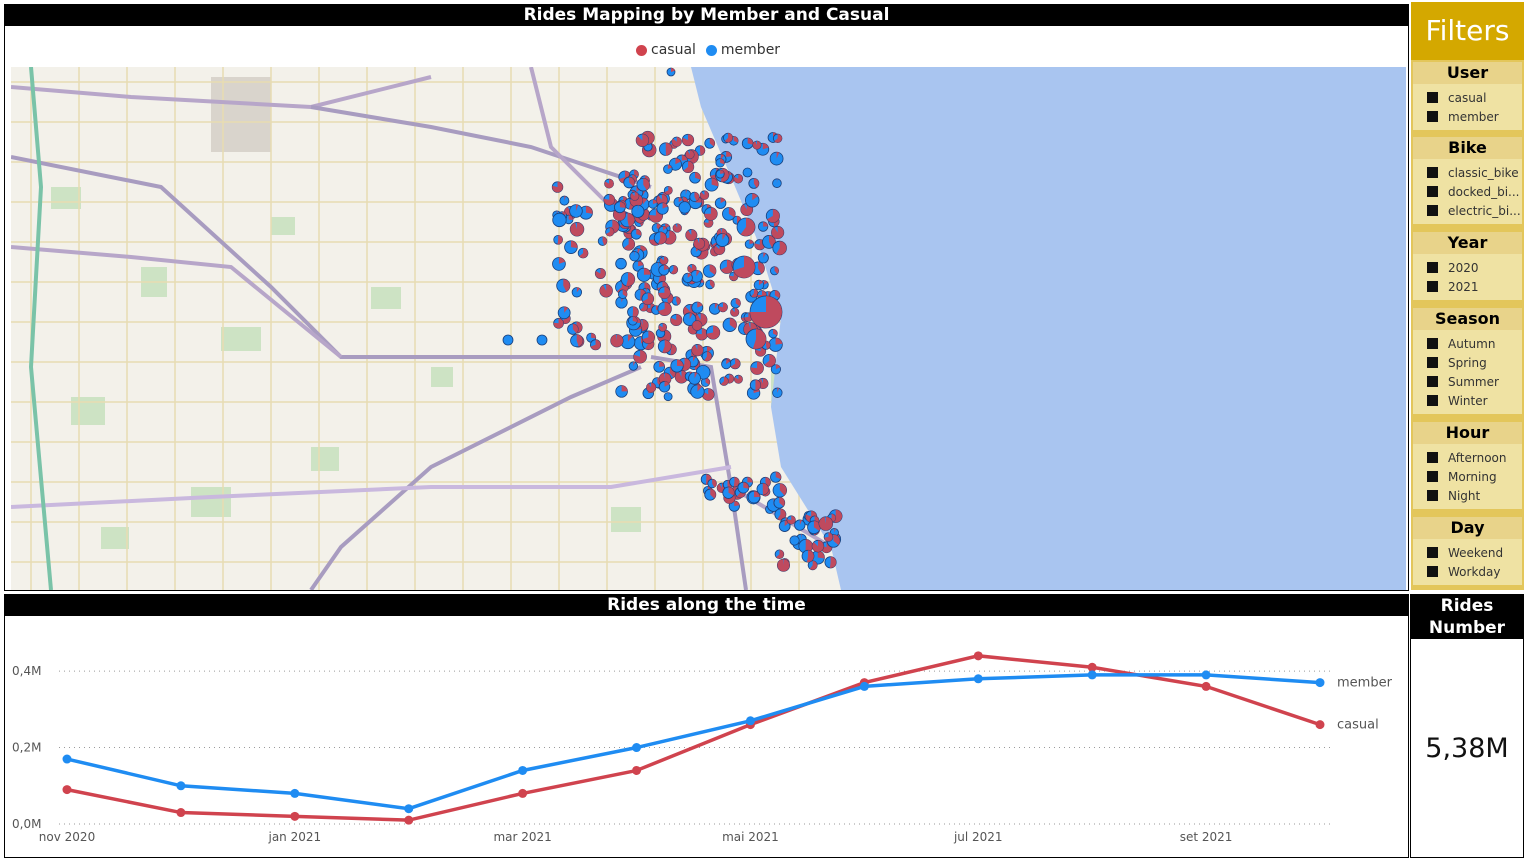 The image size is (1528, 862). I want to click on filter-option: 2020, so click(1467, 267).